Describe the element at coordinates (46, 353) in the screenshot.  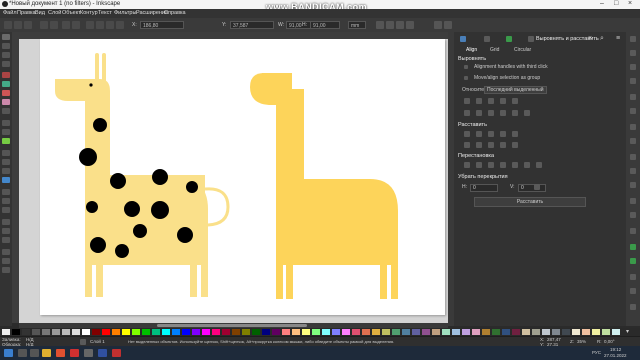
I see `explorer-icon` at that location.